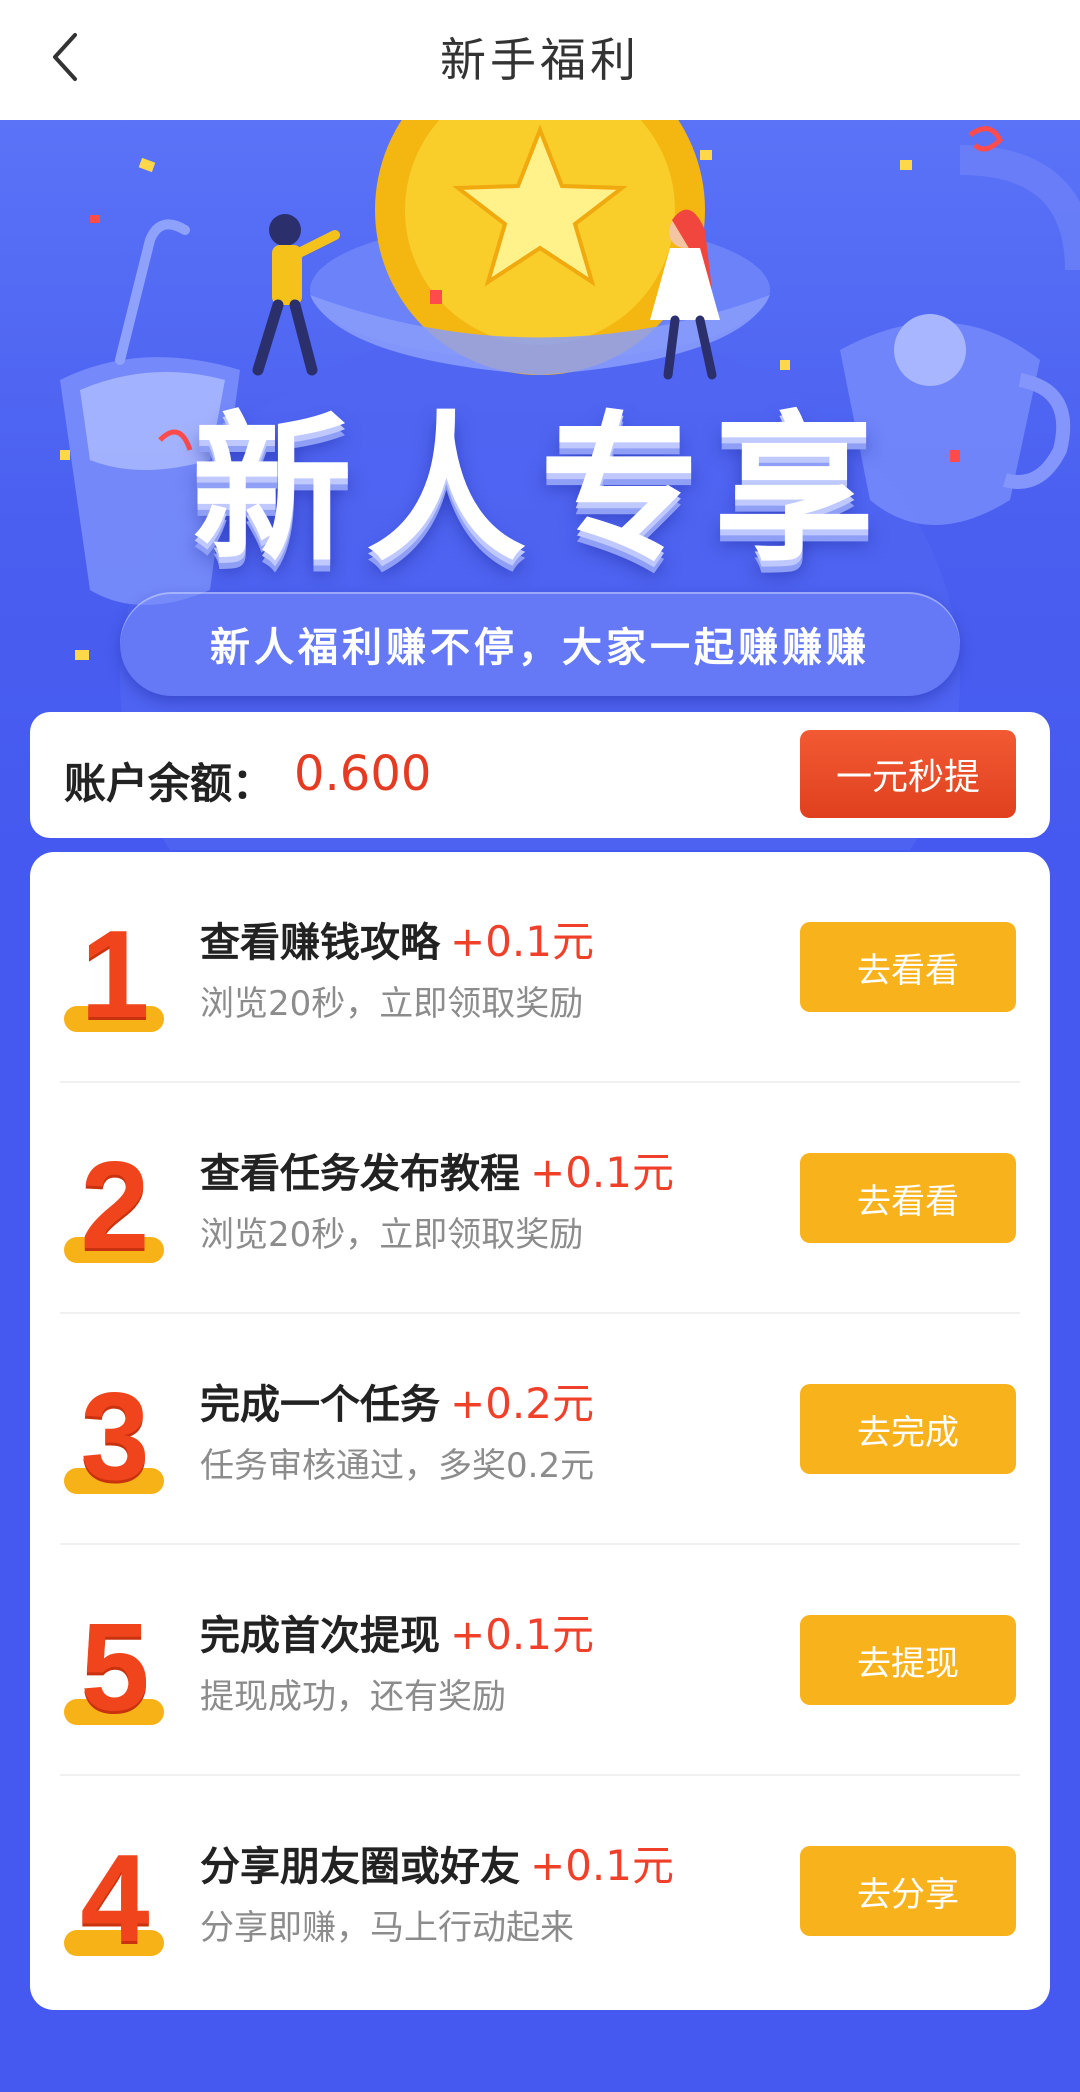 The width and height of the screenshot is (1080, 2092). I want to click on list-item: 3 完成一个任务 +0.2元 任务审核通过，多奖0.2元 去完成, so click(540, 1429).